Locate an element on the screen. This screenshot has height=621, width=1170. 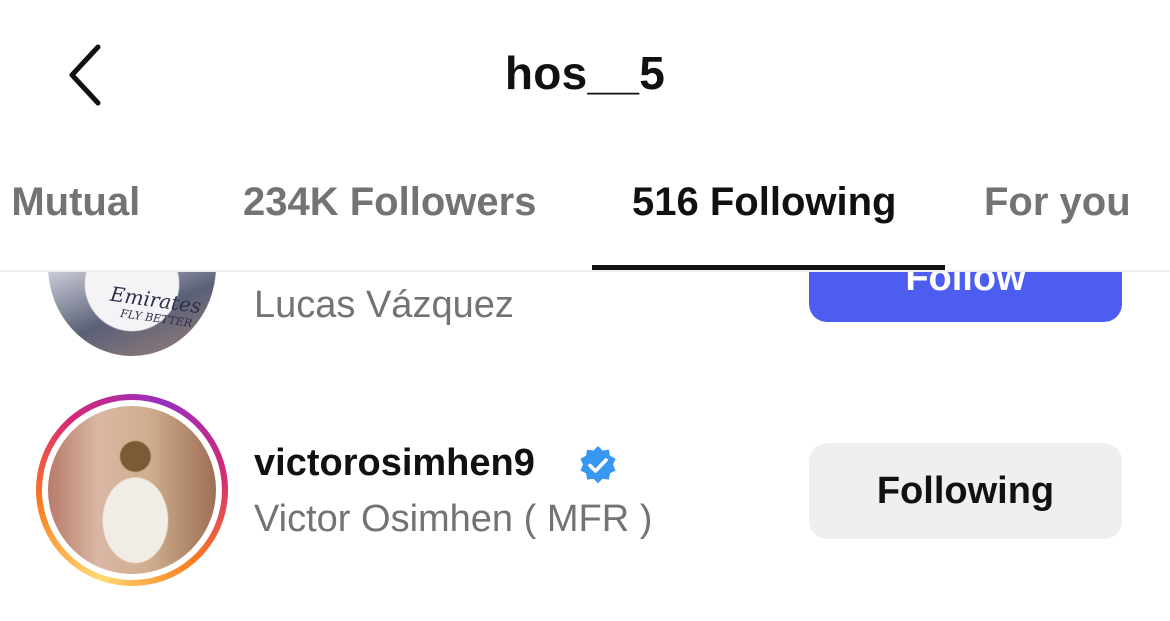
story-ring-inner is located at coordinates (132, 490).